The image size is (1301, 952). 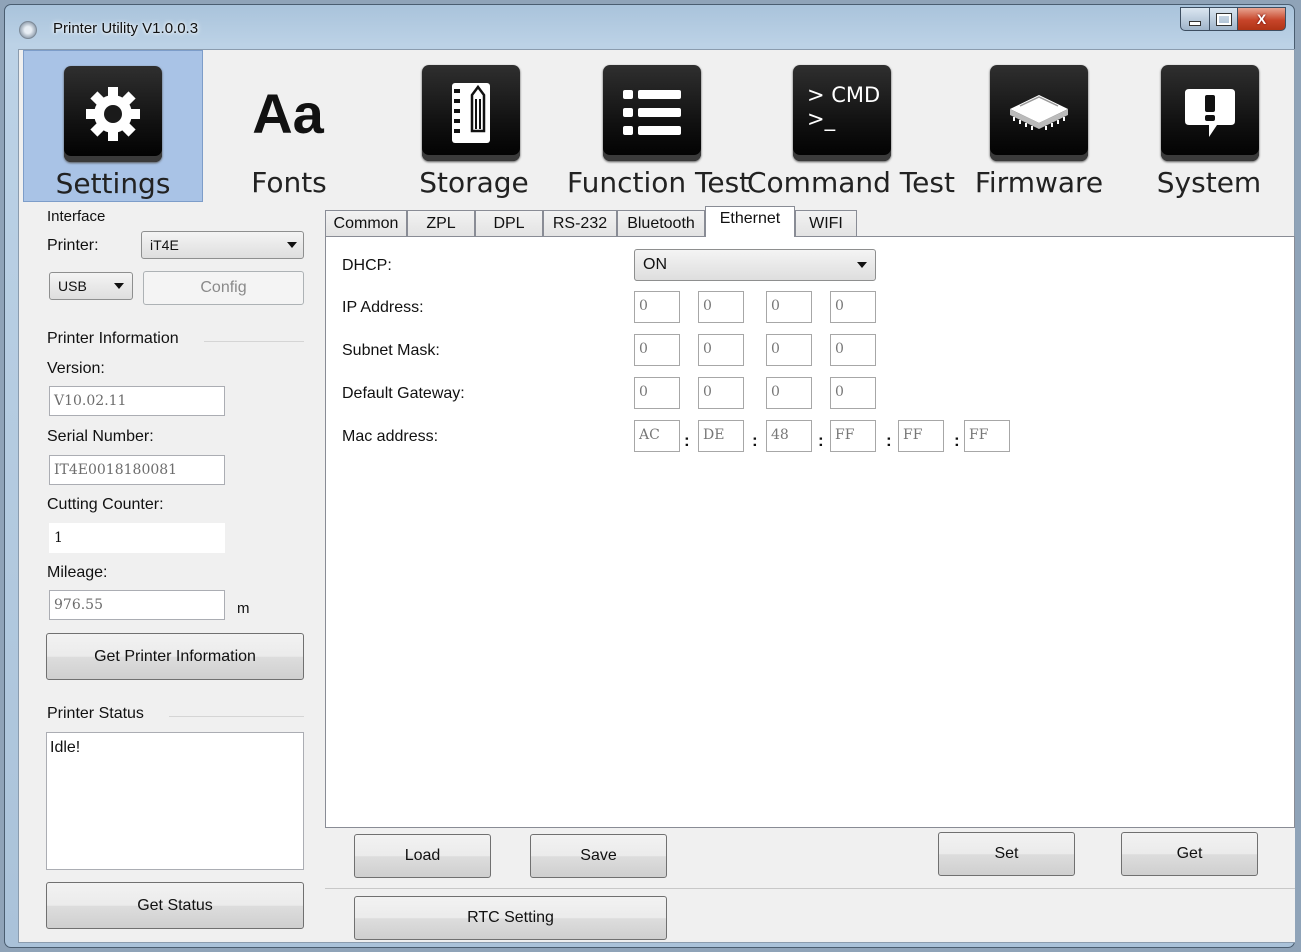 I want to click on dhcp-label: DHCP:, so click(x=367, y=265).